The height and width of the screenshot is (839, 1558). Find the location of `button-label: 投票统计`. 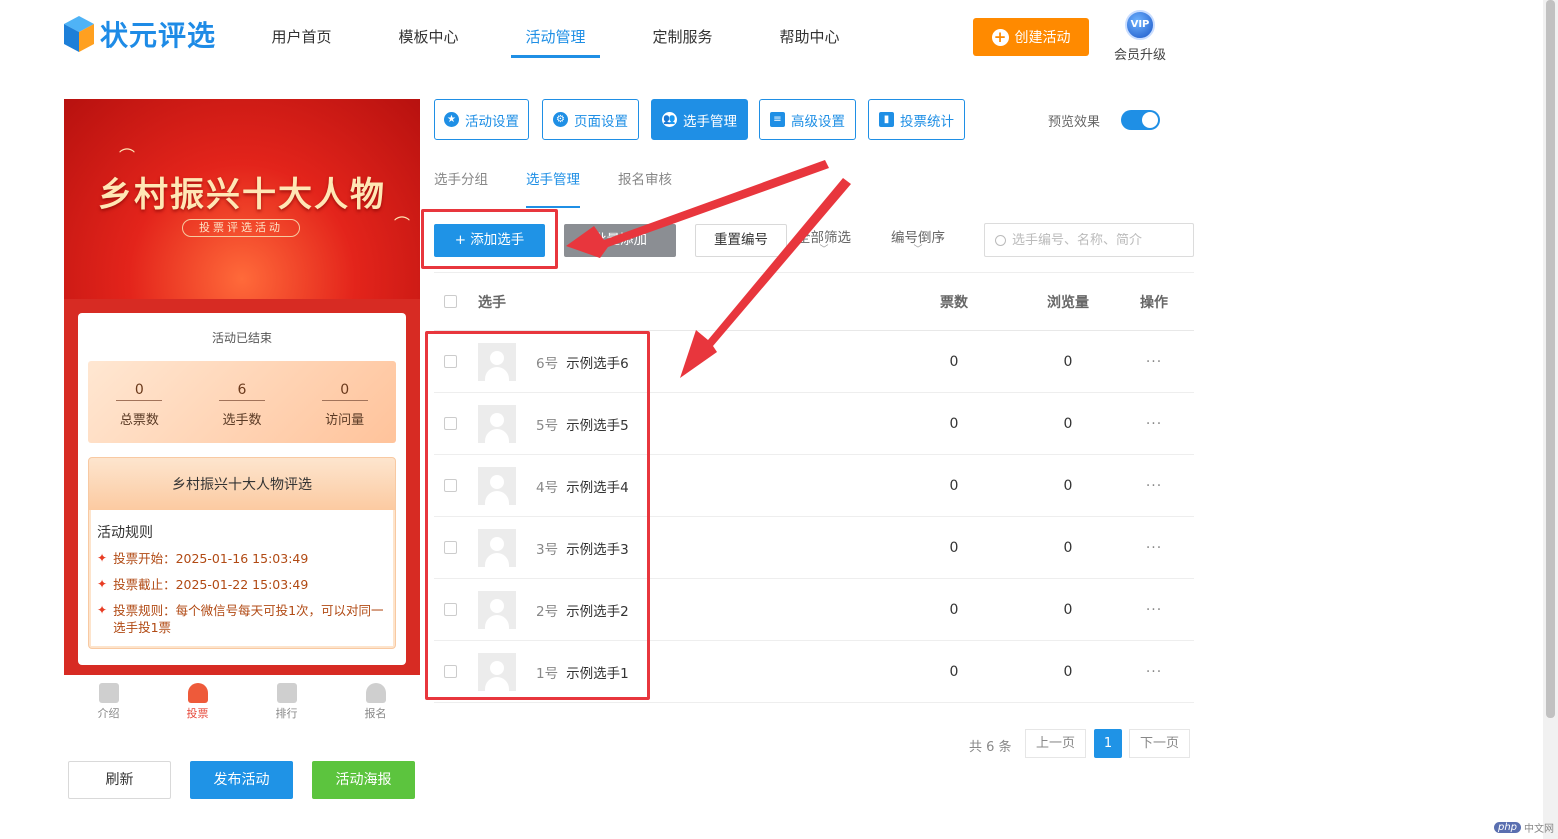

button-label: 投票统计 is located at coordinates (927, 121).